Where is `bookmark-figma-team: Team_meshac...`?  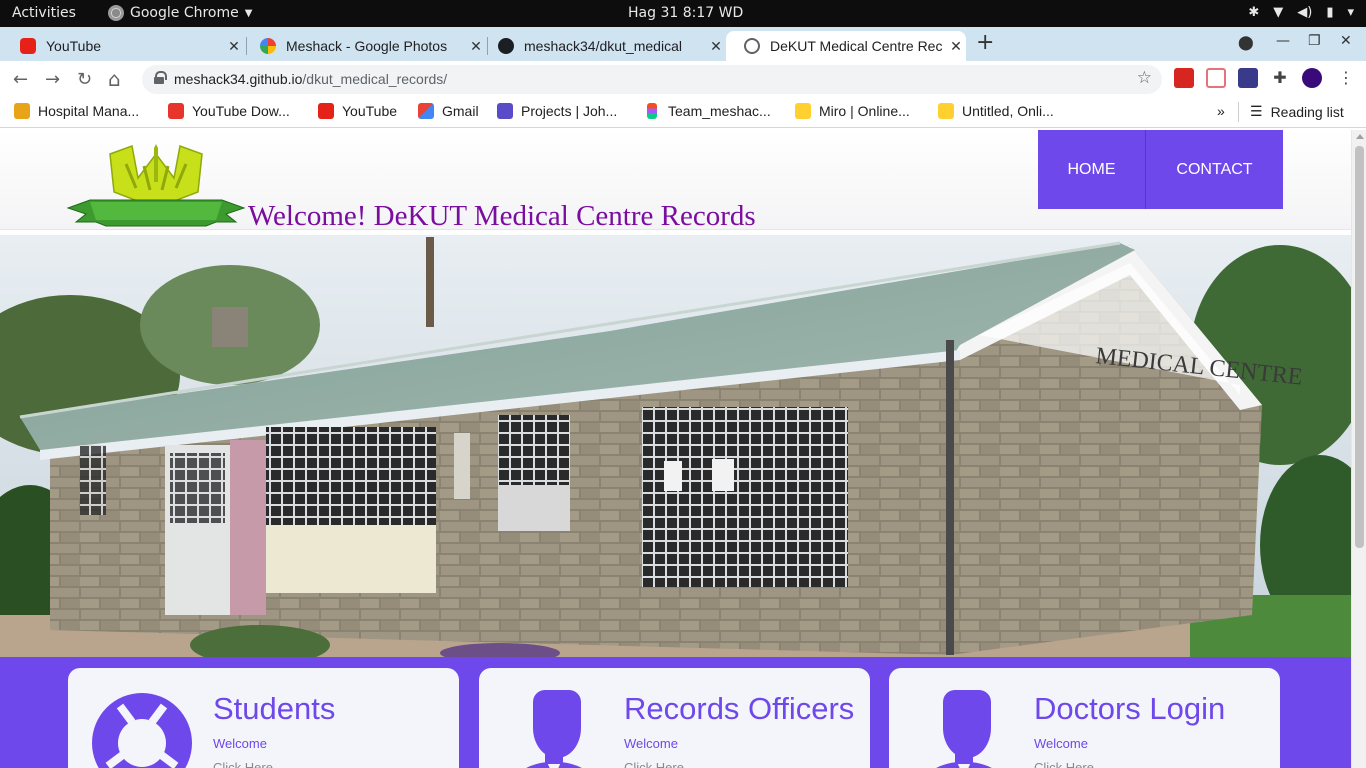
bookmark-figma-team: Team_meshac... is located at coordinates (707, 111).